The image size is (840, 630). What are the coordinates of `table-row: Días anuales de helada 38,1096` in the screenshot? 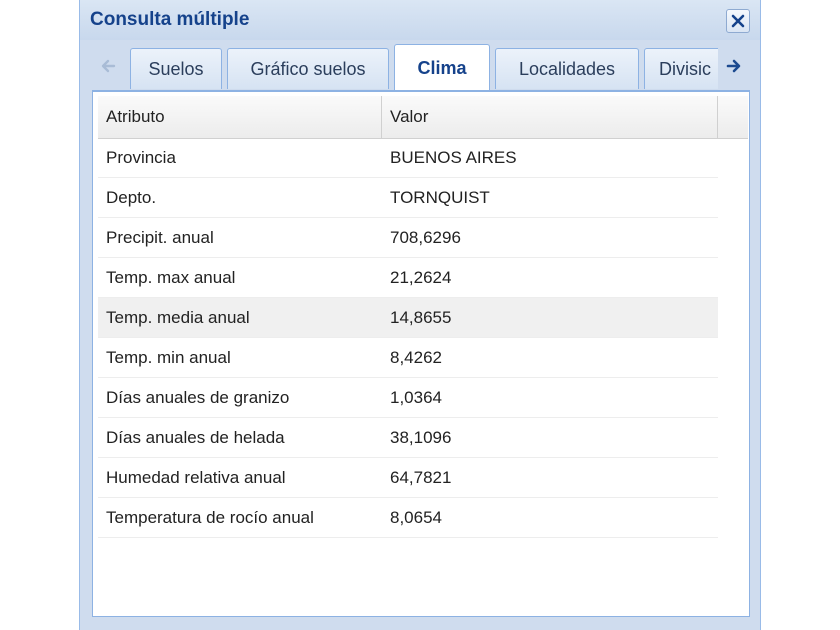 It's located at (408, 438).